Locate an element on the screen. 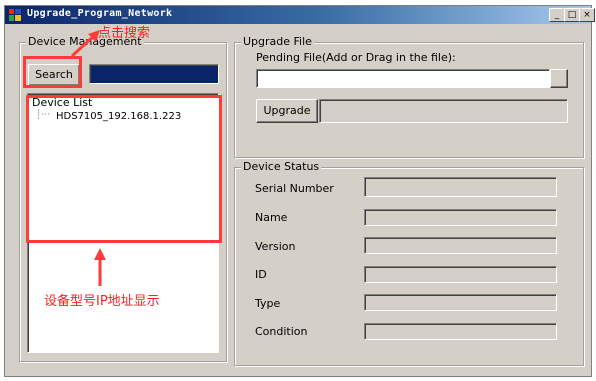 The height and width of the screenshot is (381, 596). id-label: ID is located at coordinates (261, 274).